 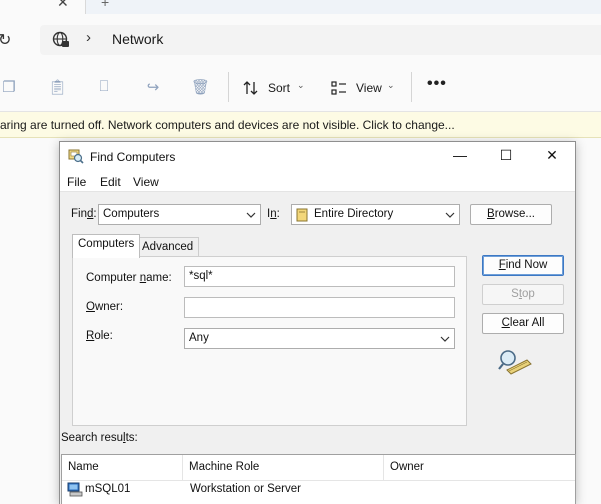 What do you see at coordinates (319, 276) in the screenshot?
I see `computer-name-input: *sql*` at bounding box center [319, 276].